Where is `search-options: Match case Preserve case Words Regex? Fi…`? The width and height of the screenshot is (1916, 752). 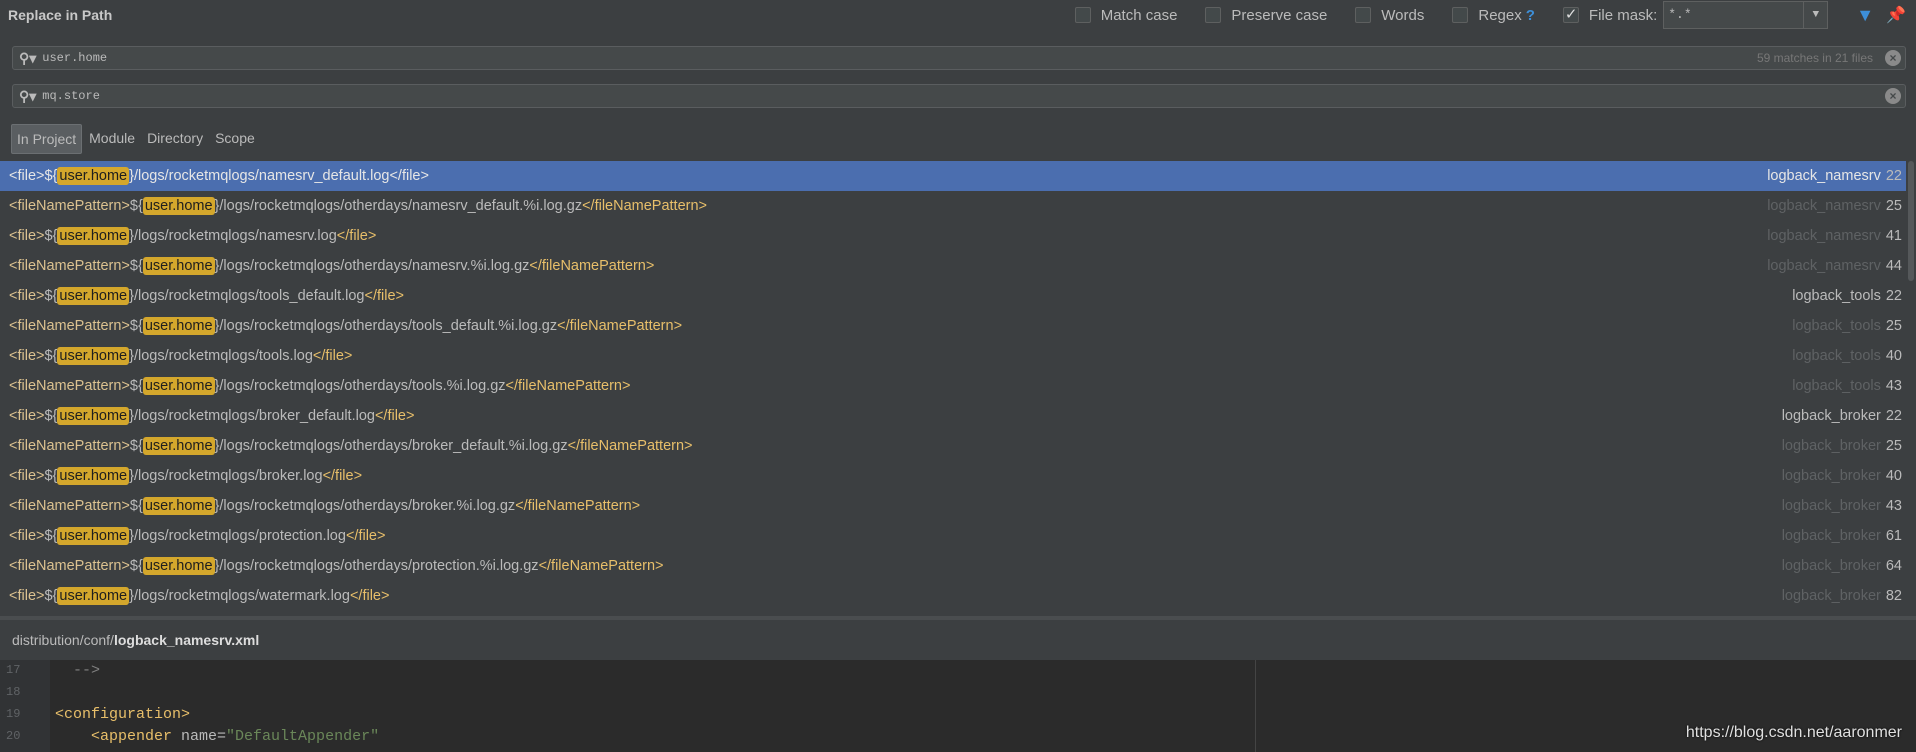 search-options: Match case Preserve case Words Regex? Fi… is located at coordinates (1495, 15).